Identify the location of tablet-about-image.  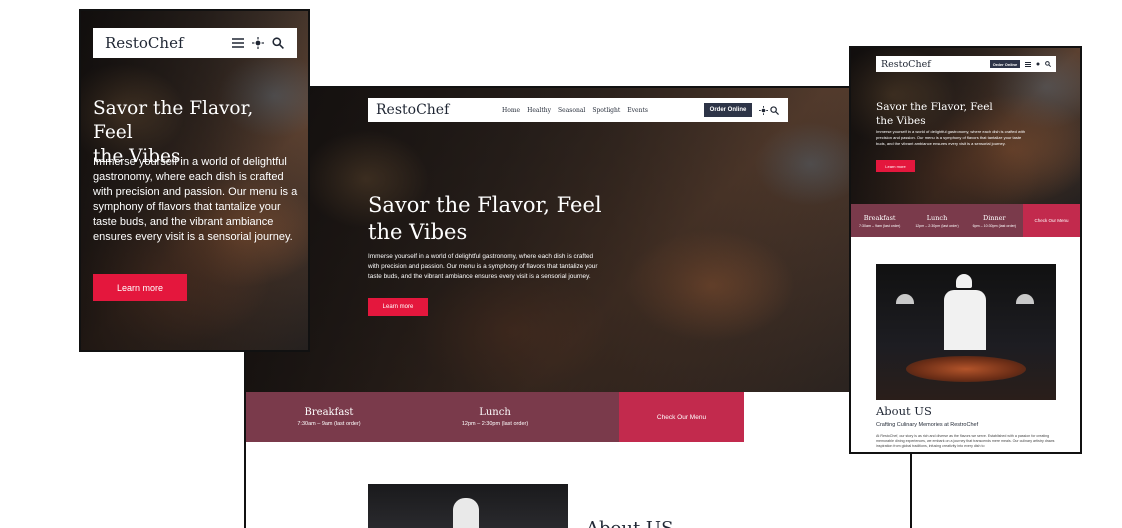
(966, 332).